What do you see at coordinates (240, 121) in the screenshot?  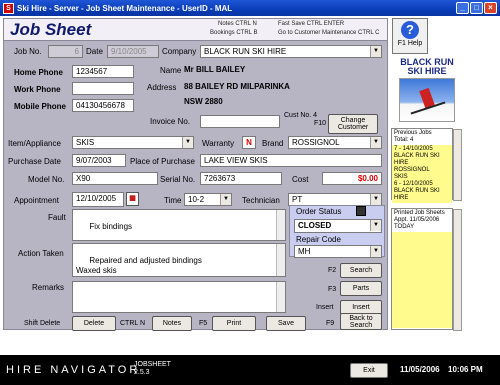 I see `invoice-field` at bounding box center [240, 121].